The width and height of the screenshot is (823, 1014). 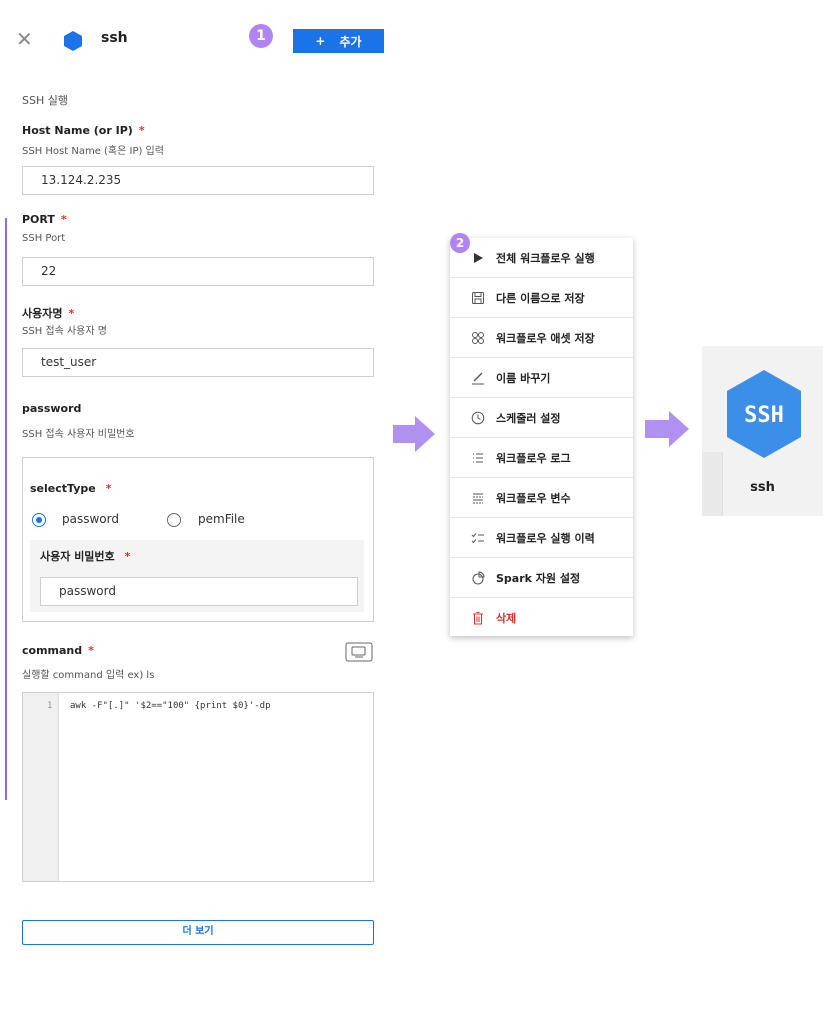 What do you see at coordinates (44, 219) in the screenshot?
I see `port-label: PORT *` at bounding box center [44, 219].